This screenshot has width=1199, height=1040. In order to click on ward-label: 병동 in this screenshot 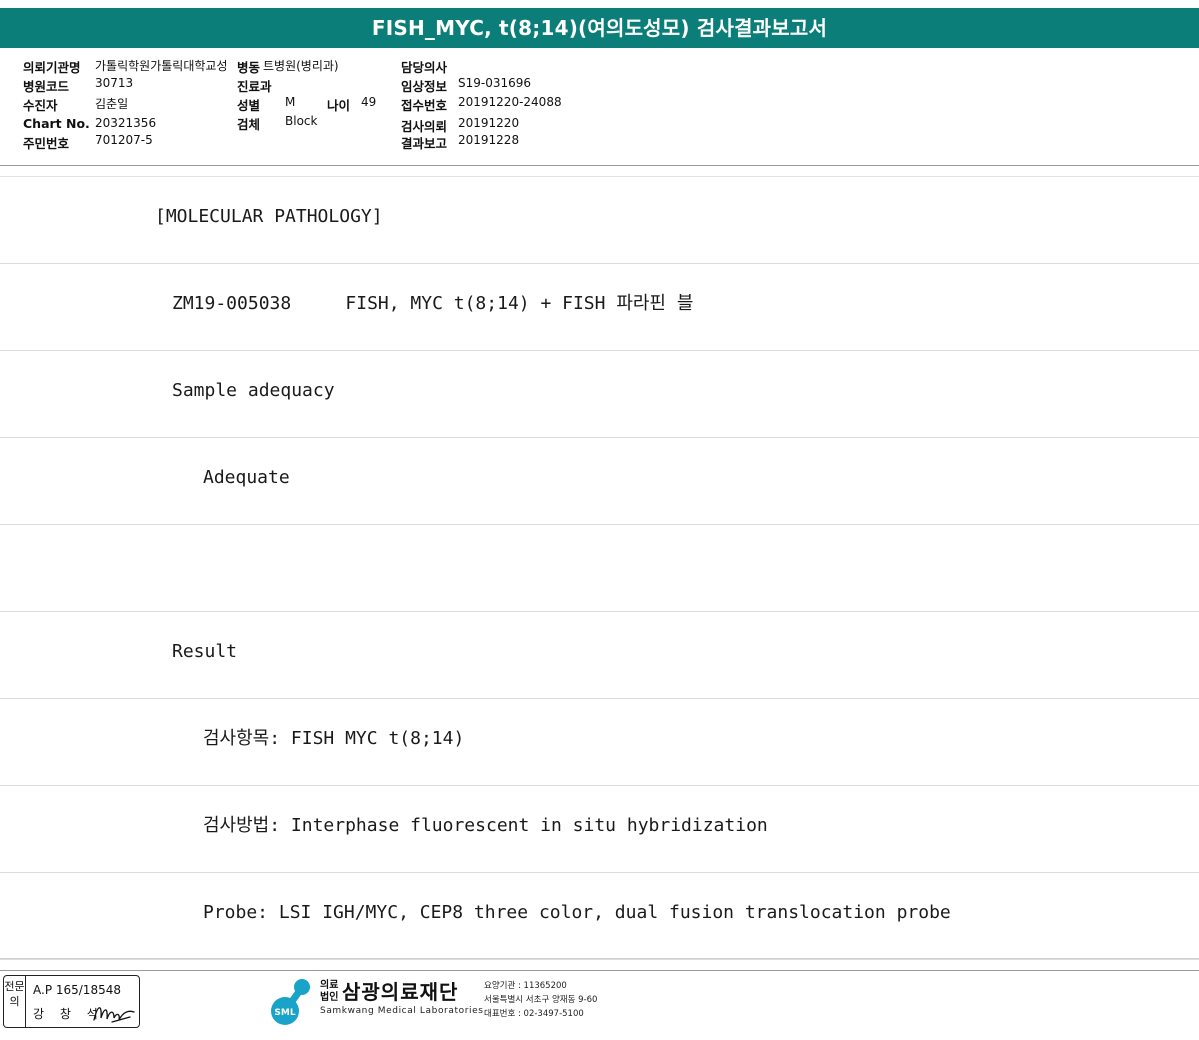, I will do `click(249, 67)`.